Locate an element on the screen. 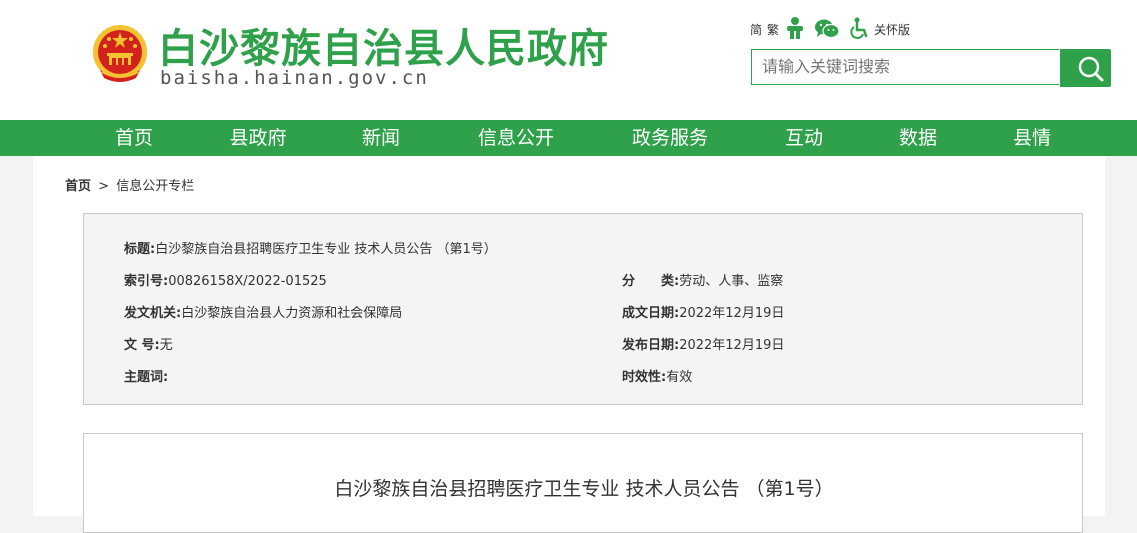 This screenshot has height=533, width=1137. meta-written-date: 成文日期:2022年12月19日 is located at coordinates (703, 311).